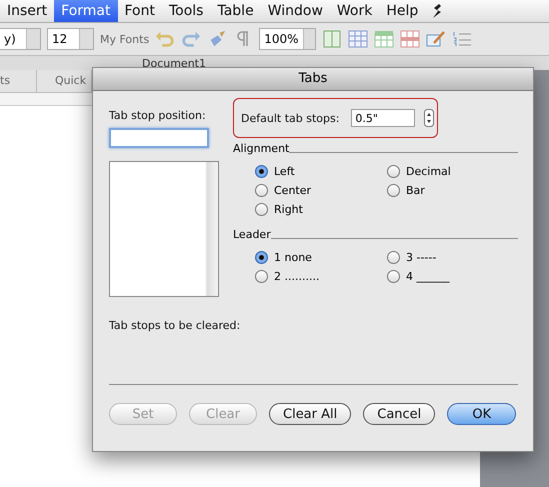 This screenshot has width=549, height=487. What do you see at coordinates (321, 171) in the screenshot?
I see `radio-option: Left` at bounding box center [321, 171].